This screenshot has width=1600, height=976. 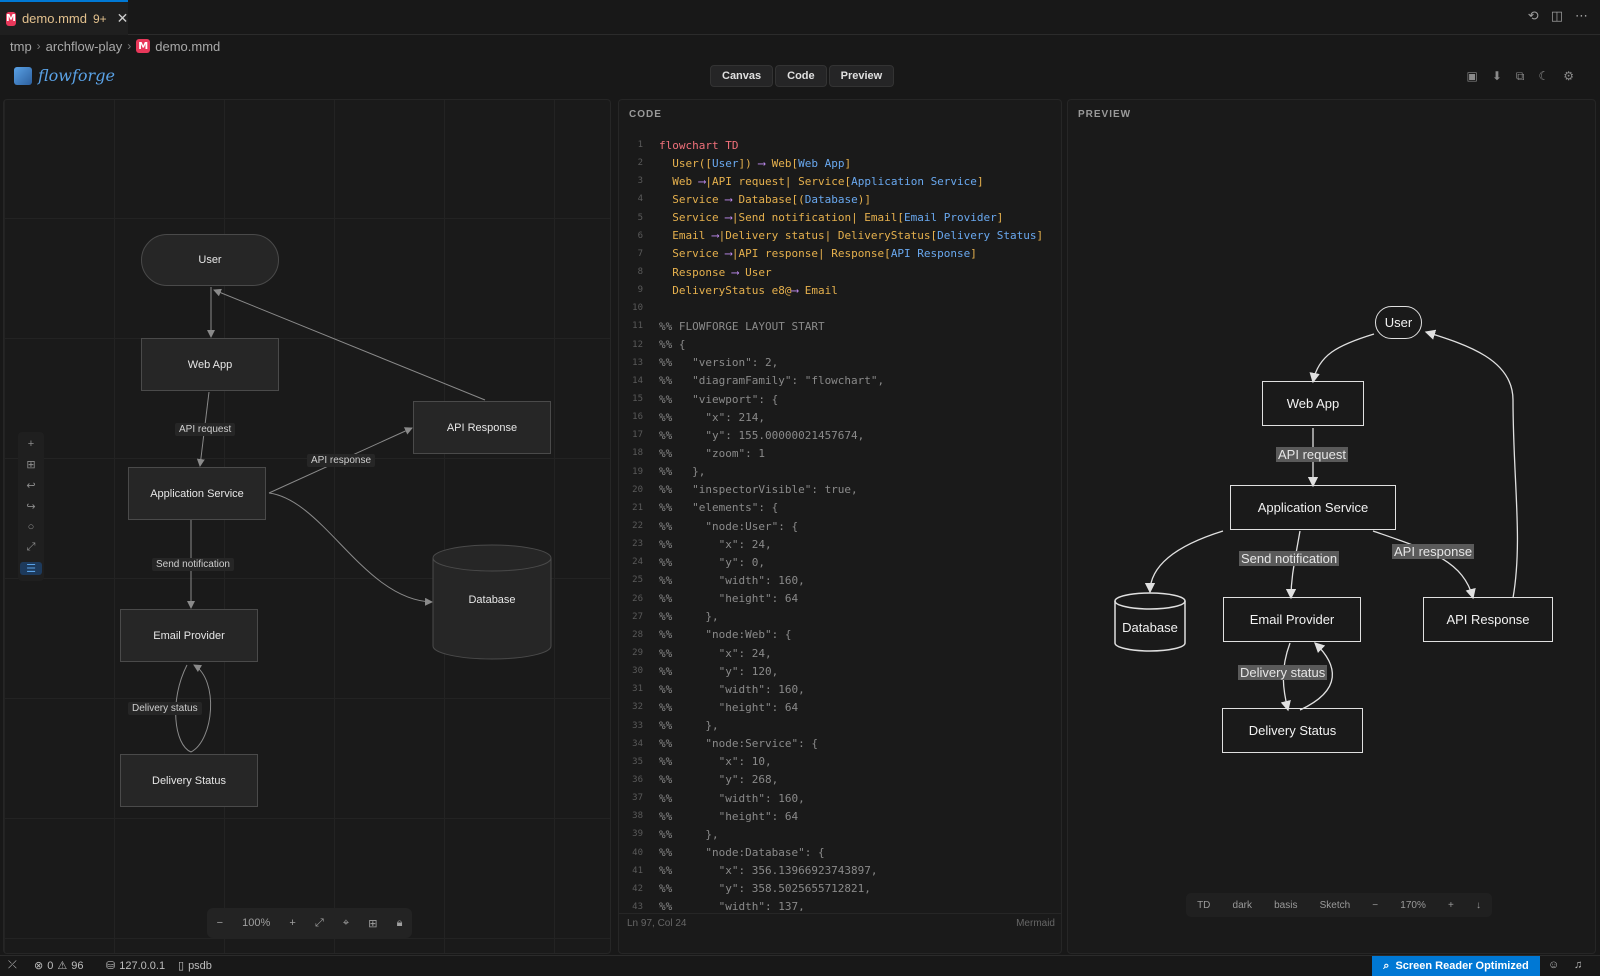 I want to click on breadcrumb-item-tmp: tmp, so click(x=21, y=46).